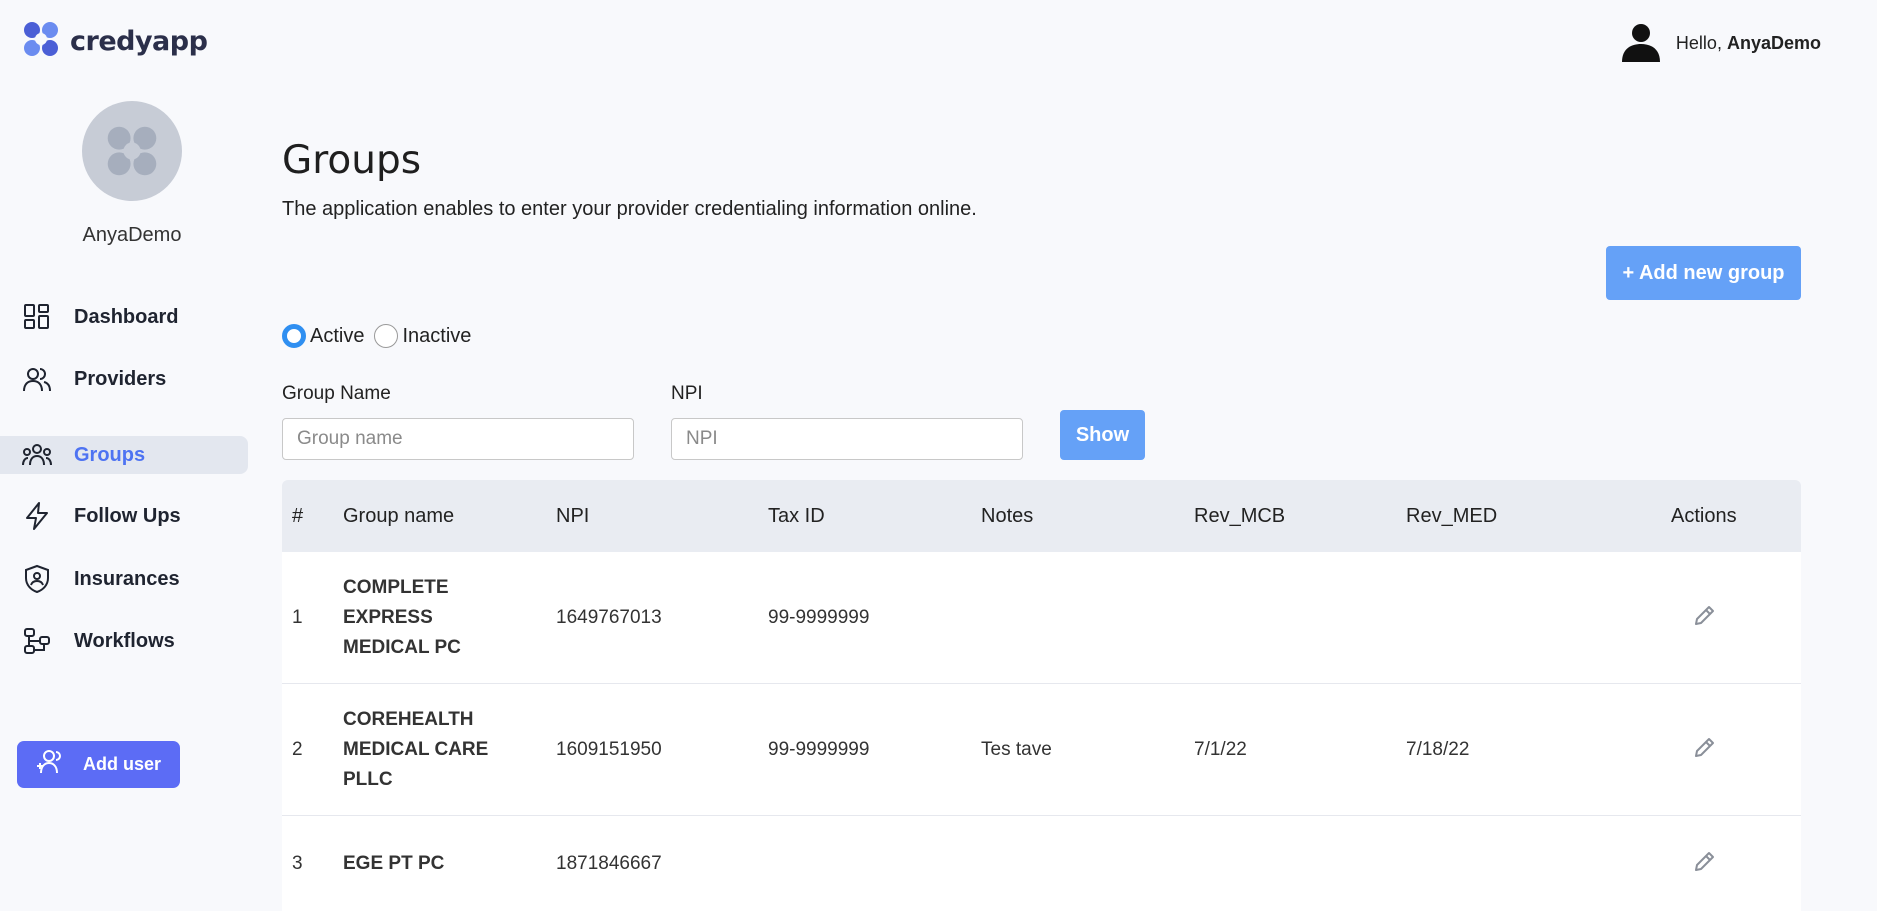 Image resolution: width=1877 pixels, height=911 pixels. What do you see at coordinates (297, 617) in the screenshot?
I see `row-number: 1` at bounding box center [297, 617].